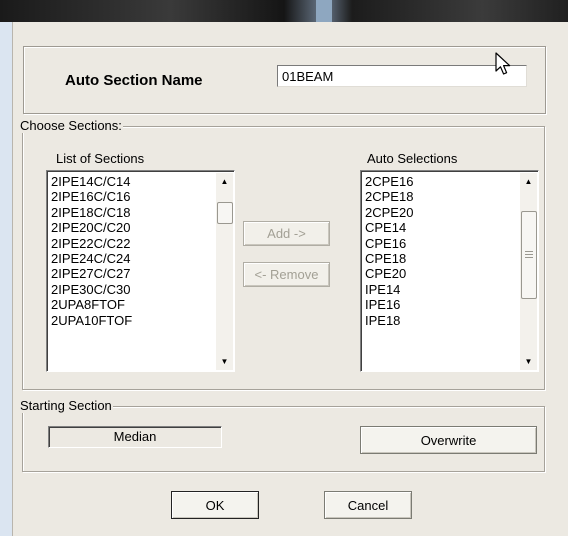  I want to click on list-of-sections-scrollbar: ▲ ▼, so click(224, 271).